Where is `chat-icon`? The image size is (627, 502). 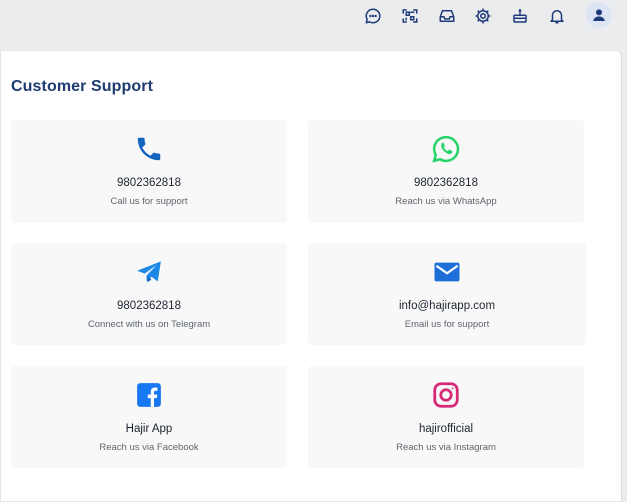
chat-icon is located at coordinates (373, 16).